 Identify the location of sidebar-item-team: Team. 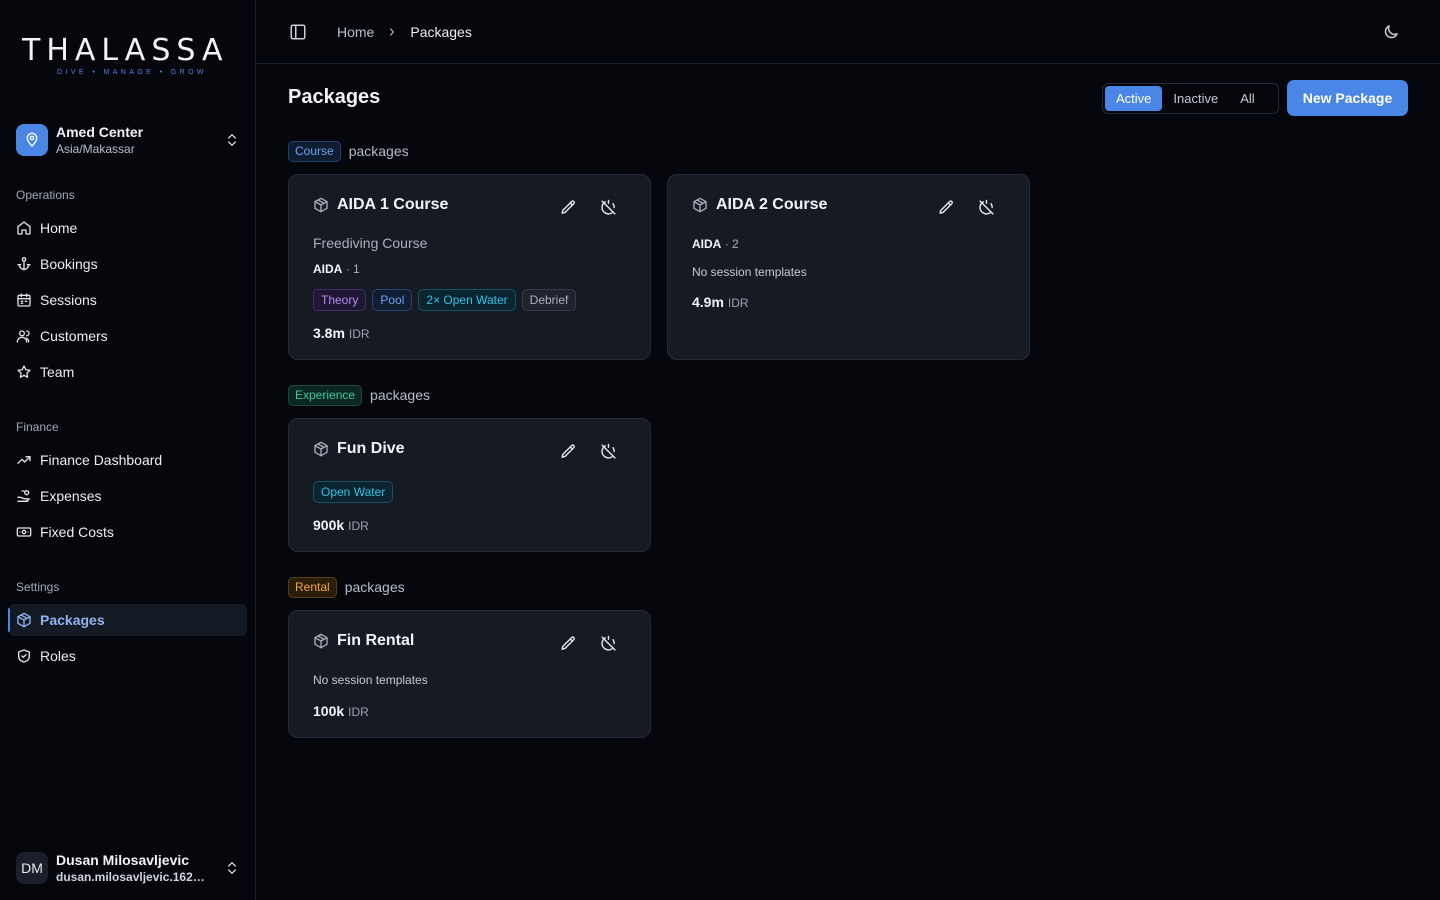
(127, 372).